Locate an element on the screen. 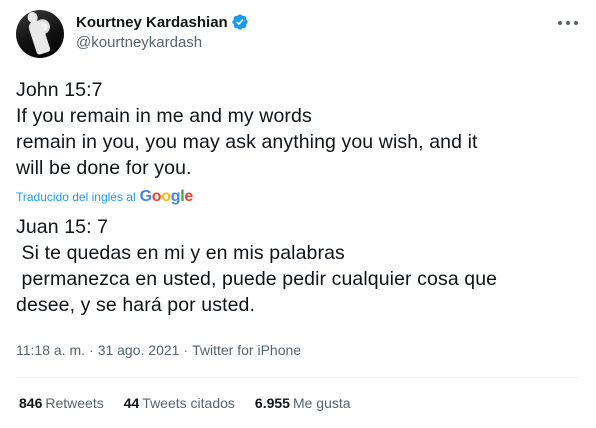  tweet-header: Kourtney Kardashian @kourtneykardash is located at coordinates (298, 34).